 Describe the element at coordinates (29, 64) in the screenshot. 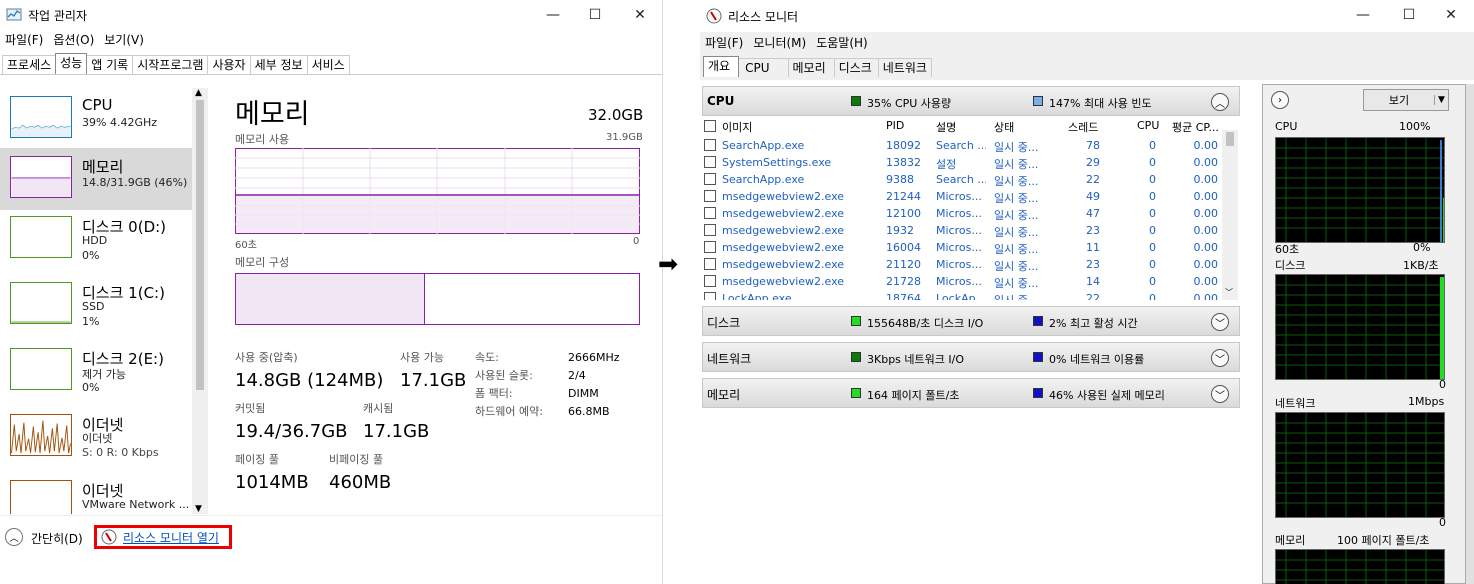

I see `tab-processes: 프로세스` at that location.